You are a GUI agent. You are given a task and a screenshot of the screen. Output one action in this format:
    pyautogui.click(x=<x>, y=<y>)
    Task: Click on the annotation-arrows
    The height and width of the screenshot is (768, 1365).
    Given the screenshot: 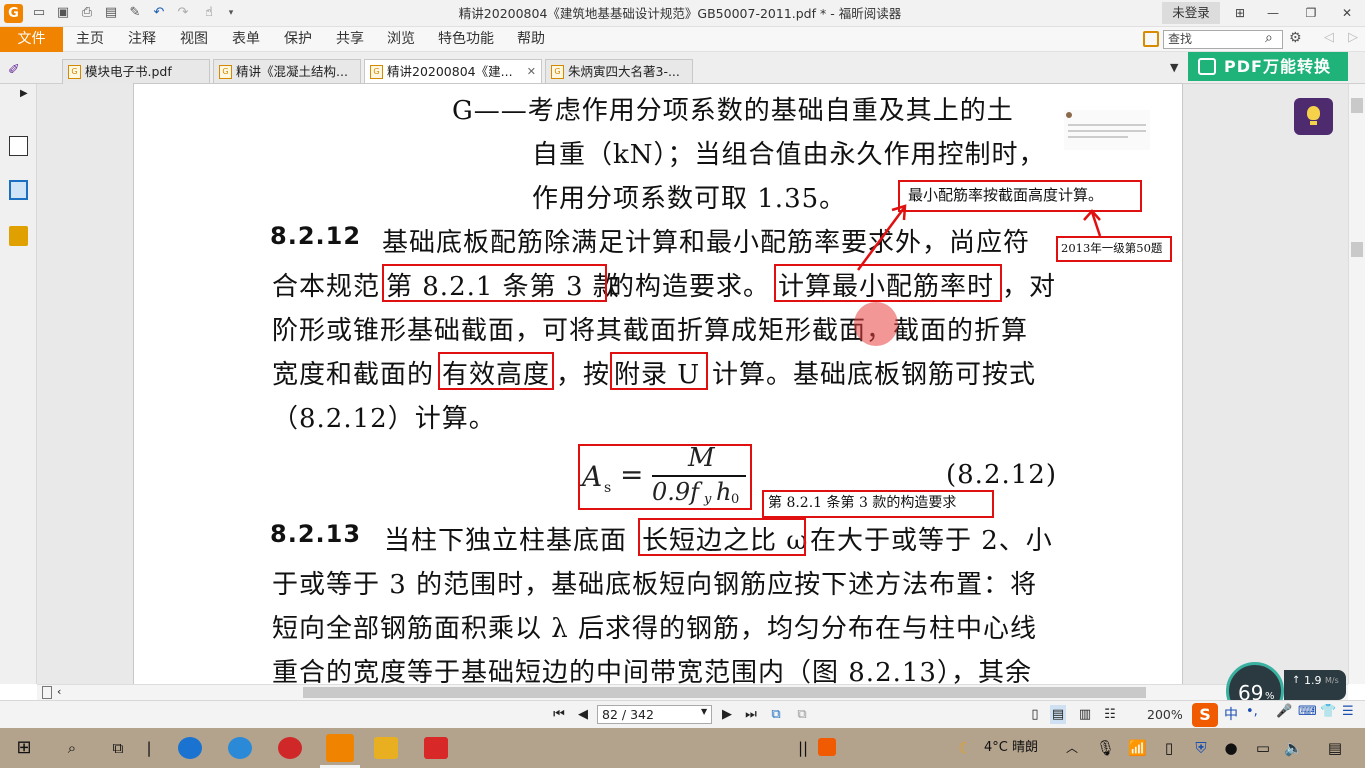 What is the action you would take?
    pyautogui.click(x=978, y=275)
    